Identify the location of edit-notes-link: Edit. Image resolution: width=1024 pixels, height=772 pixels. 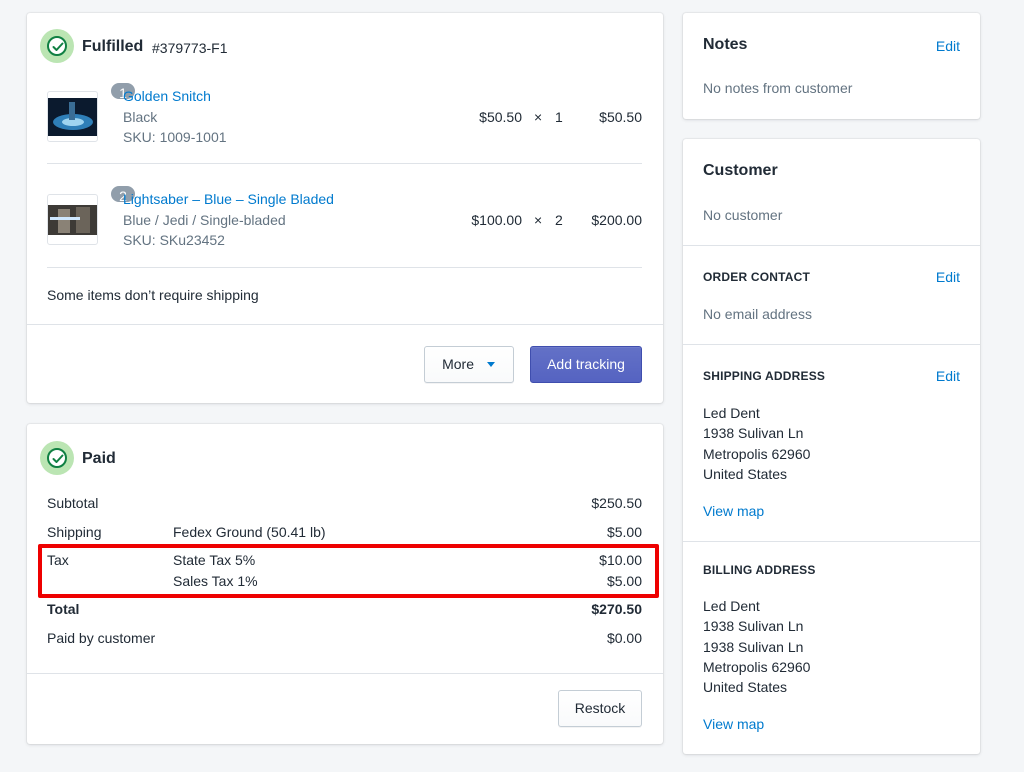
(948, 46).